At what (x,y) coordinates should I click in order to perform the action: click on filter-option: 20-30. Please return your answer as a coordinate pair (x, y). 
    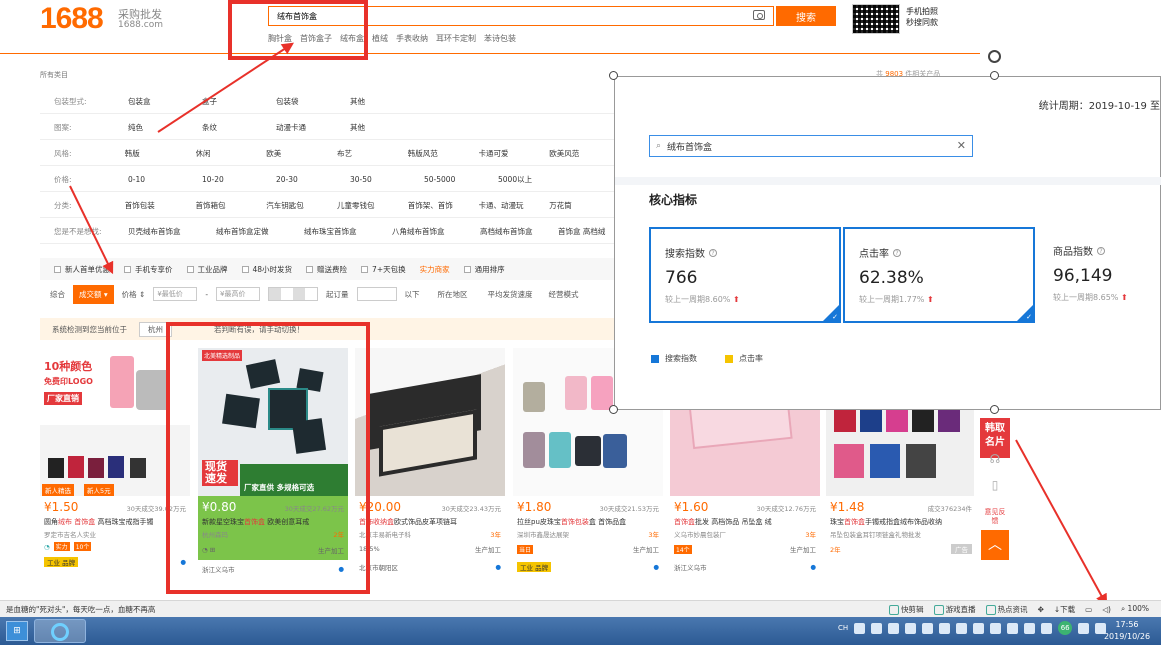
    Looking at the image, I should click on (313, 179).